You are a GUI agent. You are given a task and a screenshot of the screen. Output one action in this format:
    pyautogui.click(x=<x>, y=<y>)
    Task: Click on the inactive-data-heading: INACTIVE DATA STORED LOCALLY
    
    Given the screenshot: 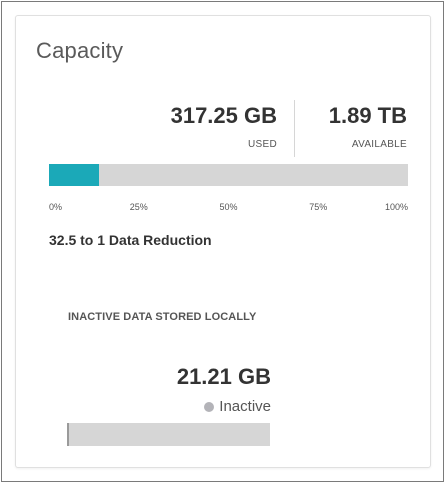 What is the action you would take?
    pyautogui.click(x=162, y=317)
    